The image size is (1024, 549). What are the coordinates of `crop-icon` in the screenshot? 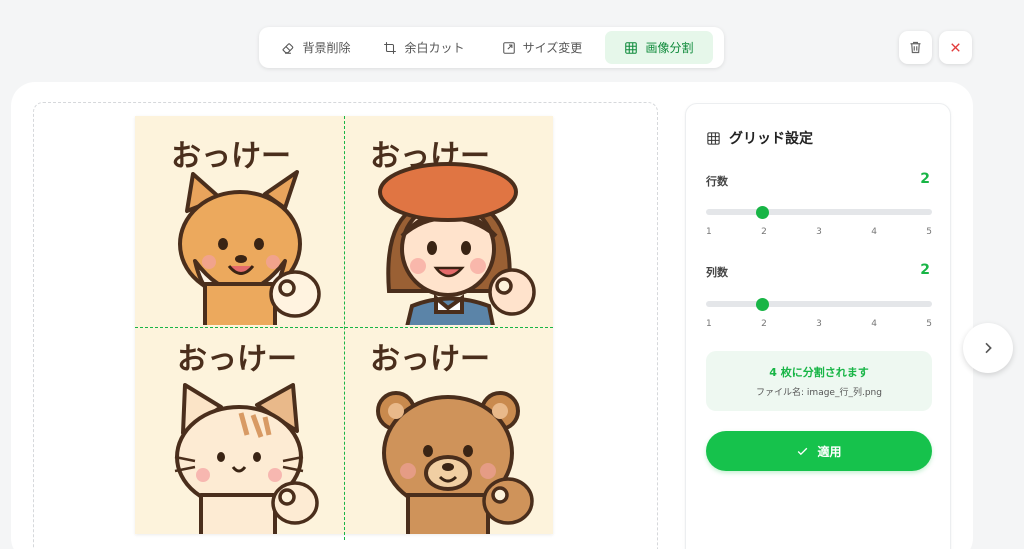 It's located at (390, 47).